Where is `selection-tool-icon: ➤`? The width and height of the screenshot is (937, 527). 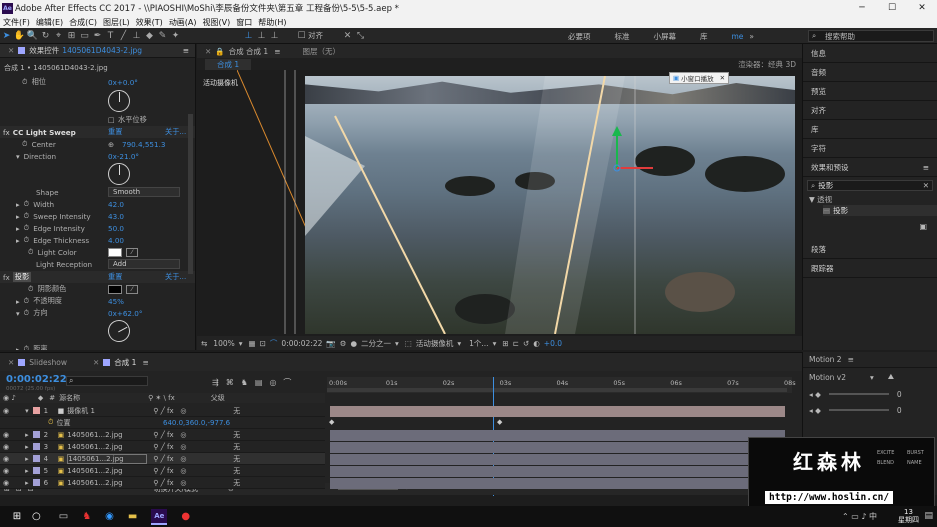 selection-tool-icon: ➤ is located at coordinates (6, 35).